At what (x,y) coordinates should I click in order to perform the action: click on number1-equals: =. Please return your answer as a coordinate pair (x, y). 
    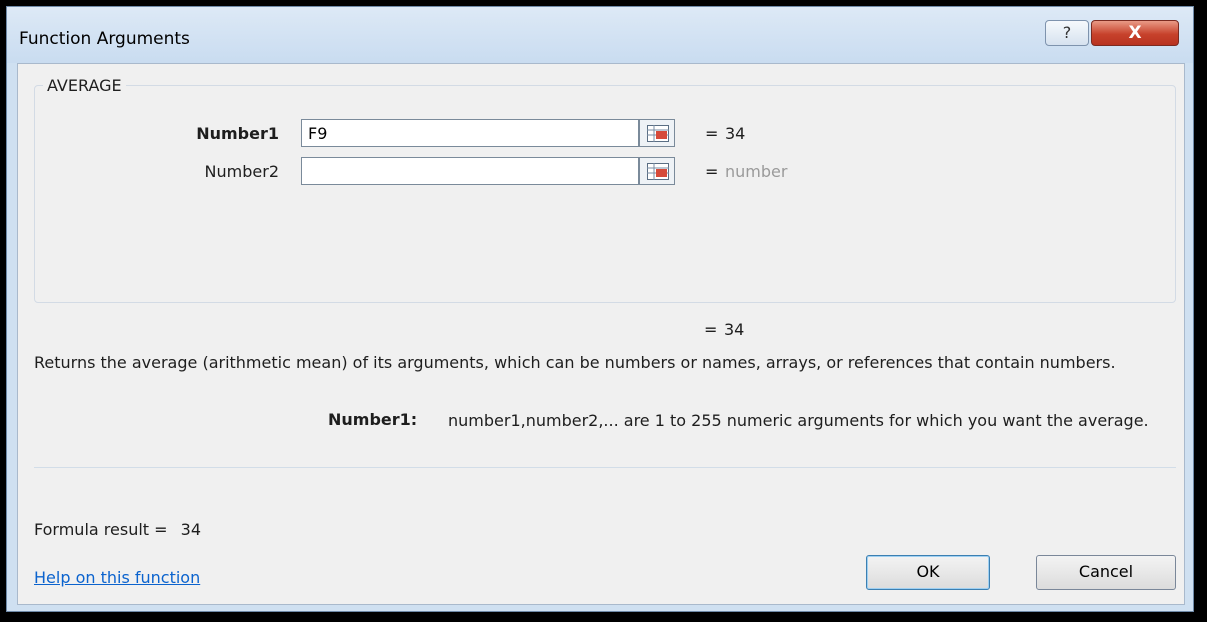
    Looking at the image, I should click on (712, 133).